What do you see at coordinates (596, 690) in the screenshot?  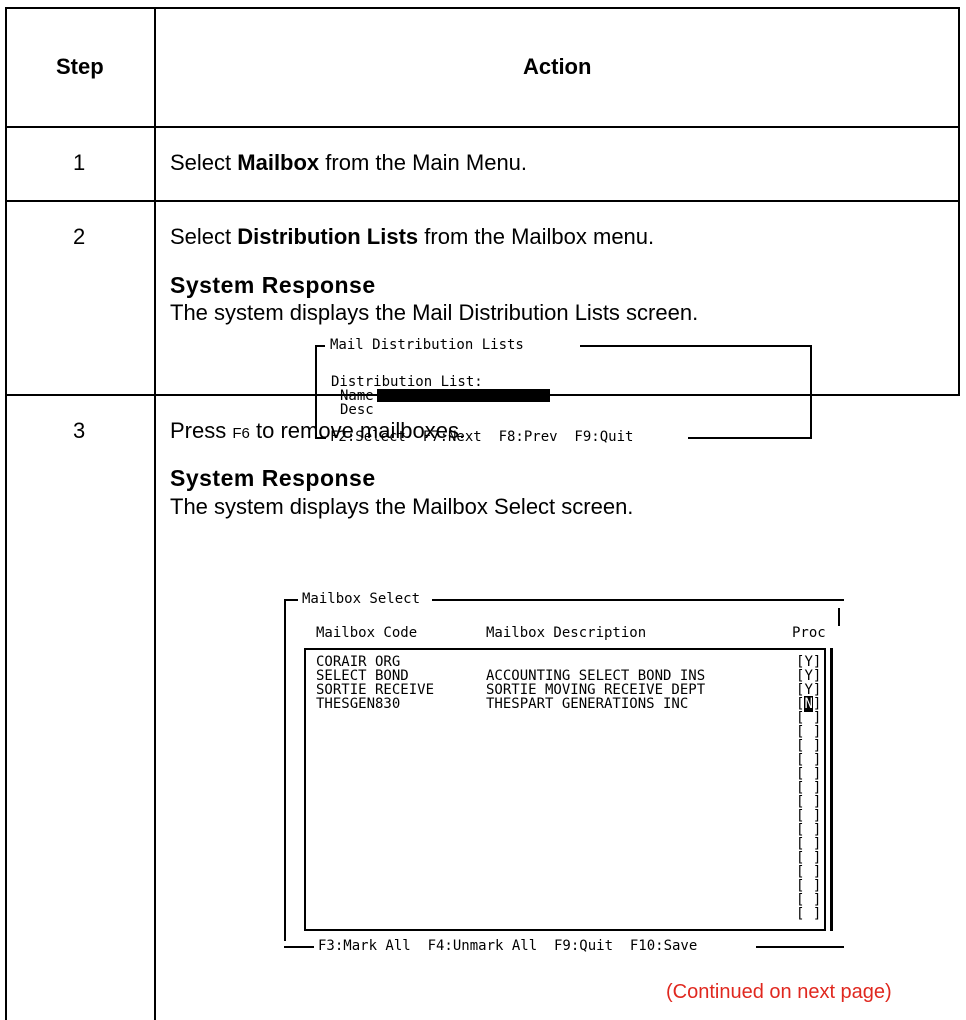 I see `list-item-description: SORTIE MOVING RECEIVE DEPT` at bounding box center [596, 690].